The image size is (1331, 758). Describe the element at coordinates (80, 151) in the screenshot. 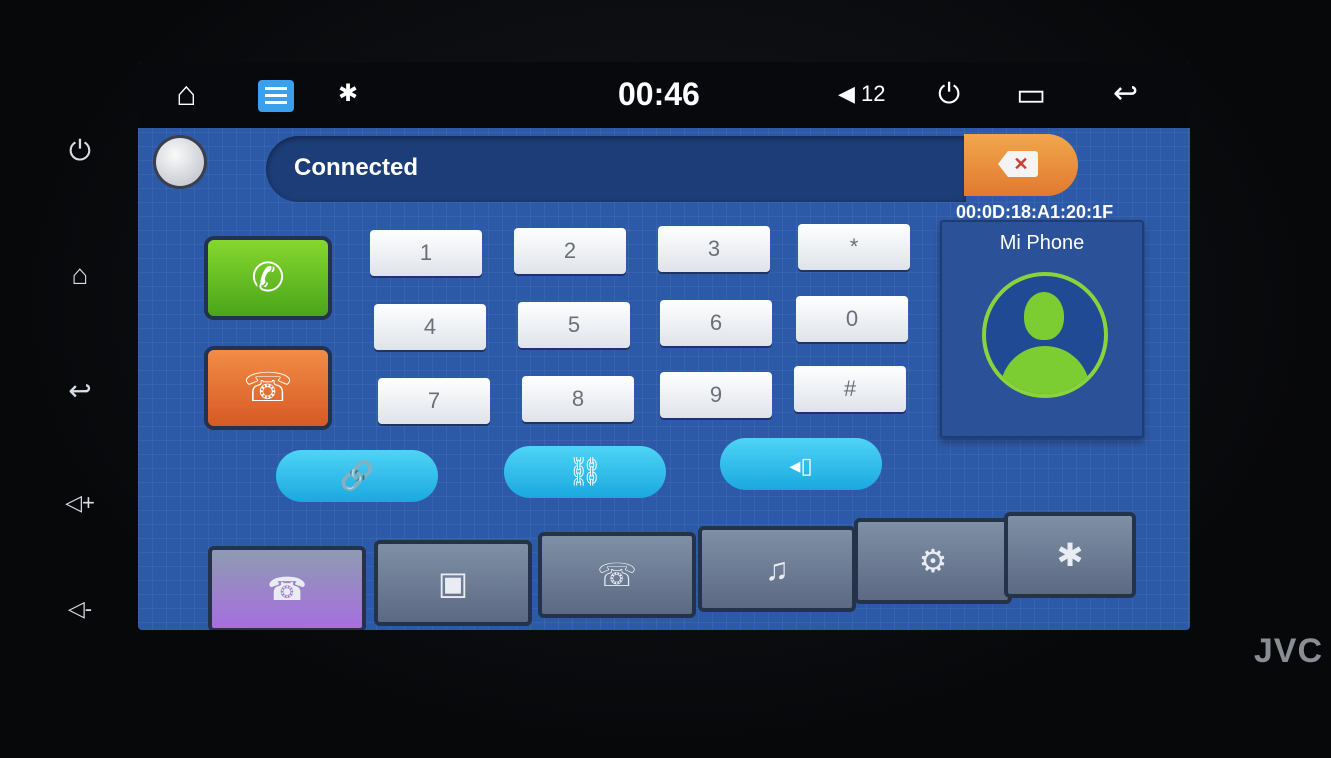

I see `hw-power-button: ⏻` at that location.